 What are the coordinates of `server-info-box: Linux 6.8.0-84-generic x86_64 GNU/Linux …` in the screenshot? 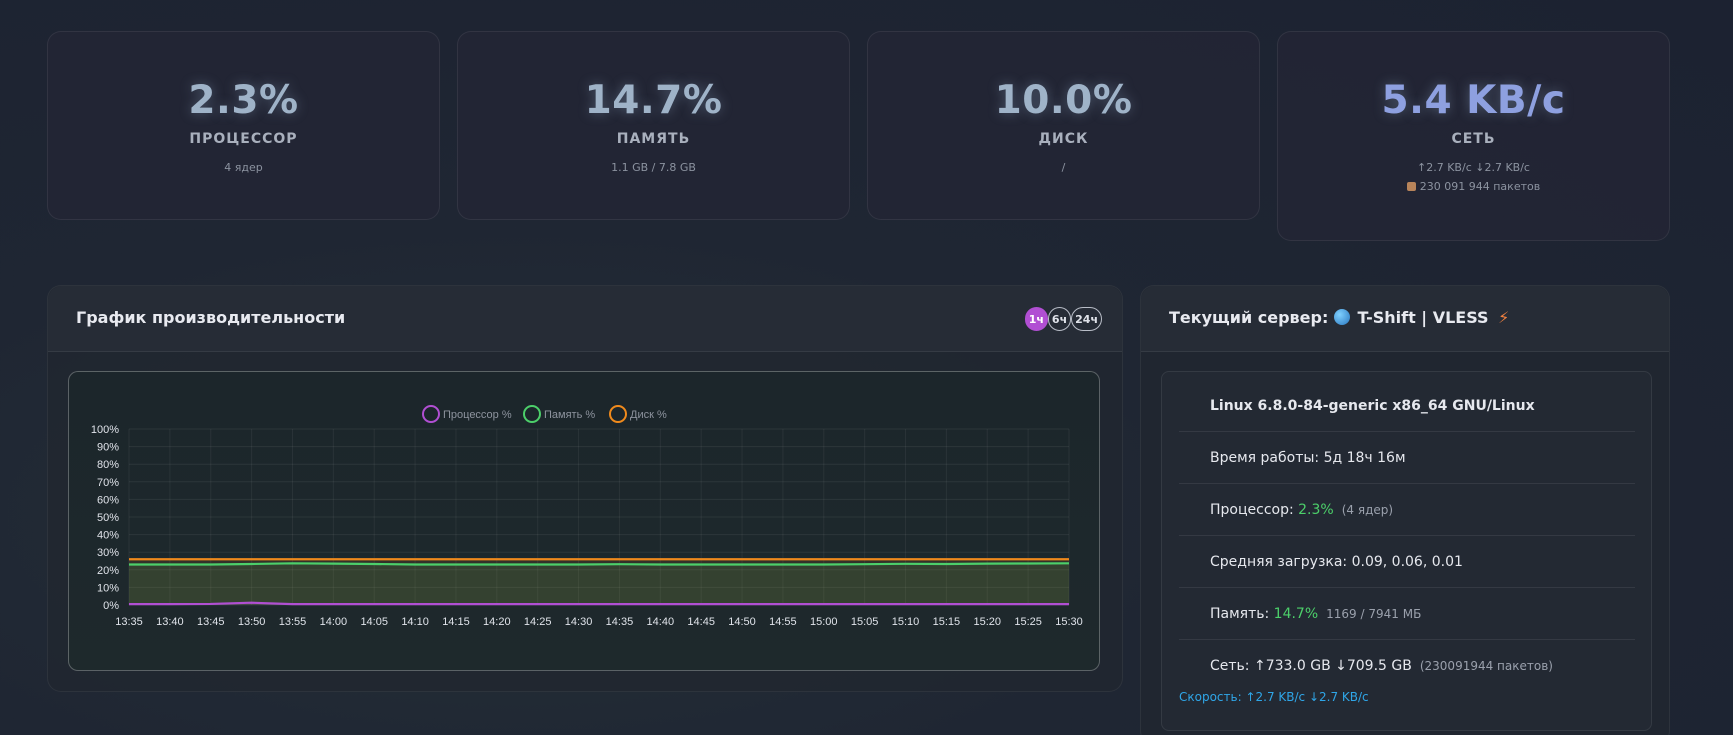 It's located at (1406, 551).